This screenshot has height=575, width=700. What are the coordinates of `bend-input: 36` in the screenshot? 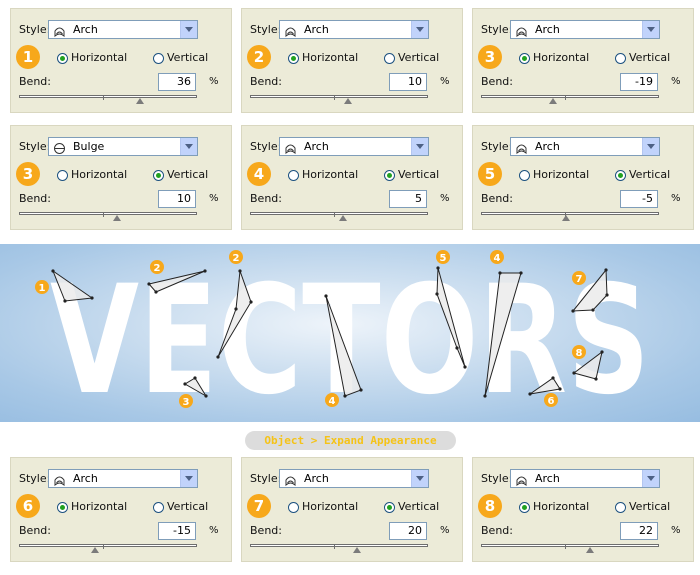 It's located at (177, 82).